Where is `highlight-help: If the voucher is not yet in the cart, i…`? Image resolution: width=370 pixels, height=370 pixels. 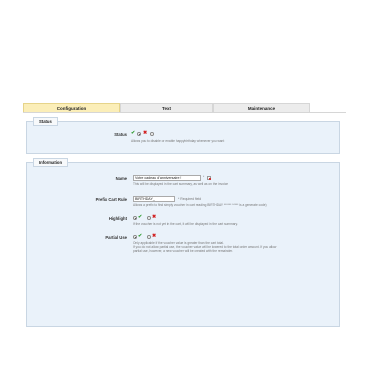 highlight-help: If the voucher is not yet in the cart, i… is located at coordinates (185, 224).